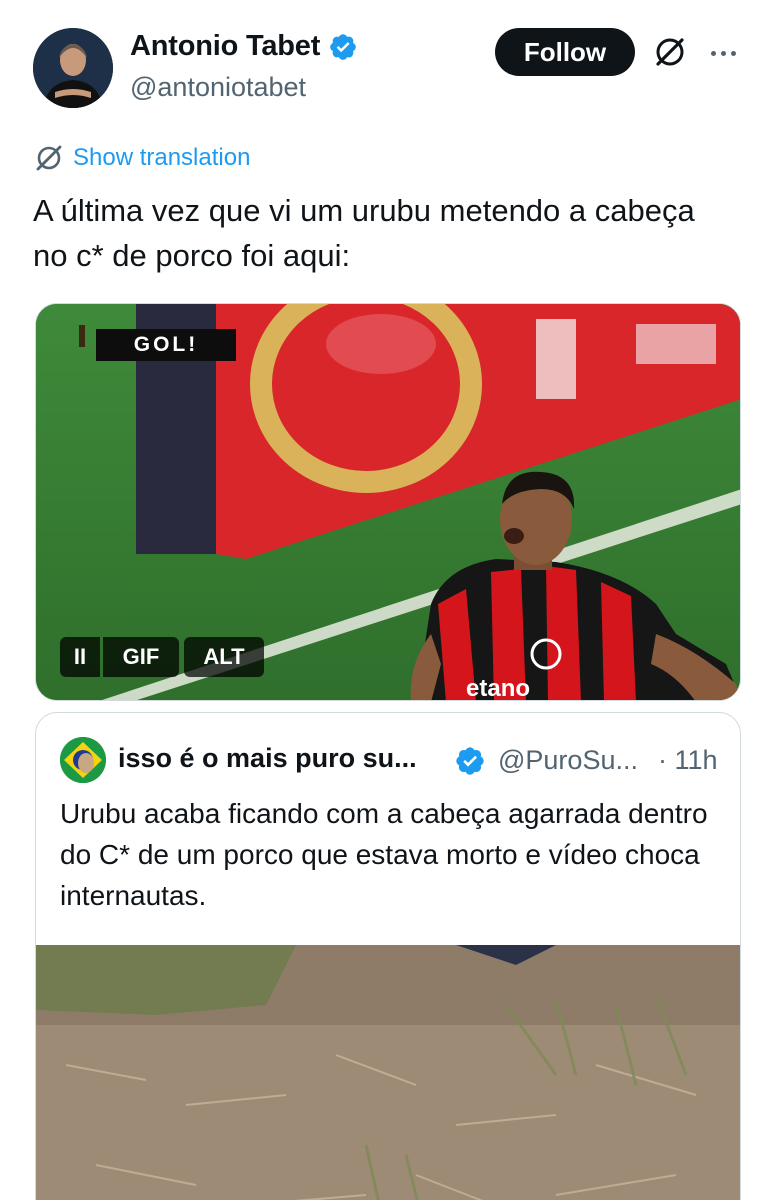 This screenshot has height=1200, width=776. Describe the element at coordinates (49, 158) in the screenshot. I see `translate-icon` at that location.